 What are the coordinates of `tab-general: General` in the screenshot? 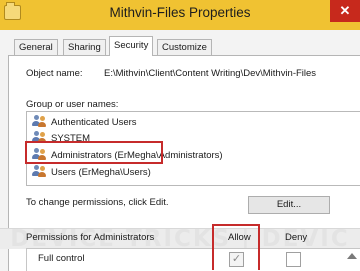 It's located at (36, 47).